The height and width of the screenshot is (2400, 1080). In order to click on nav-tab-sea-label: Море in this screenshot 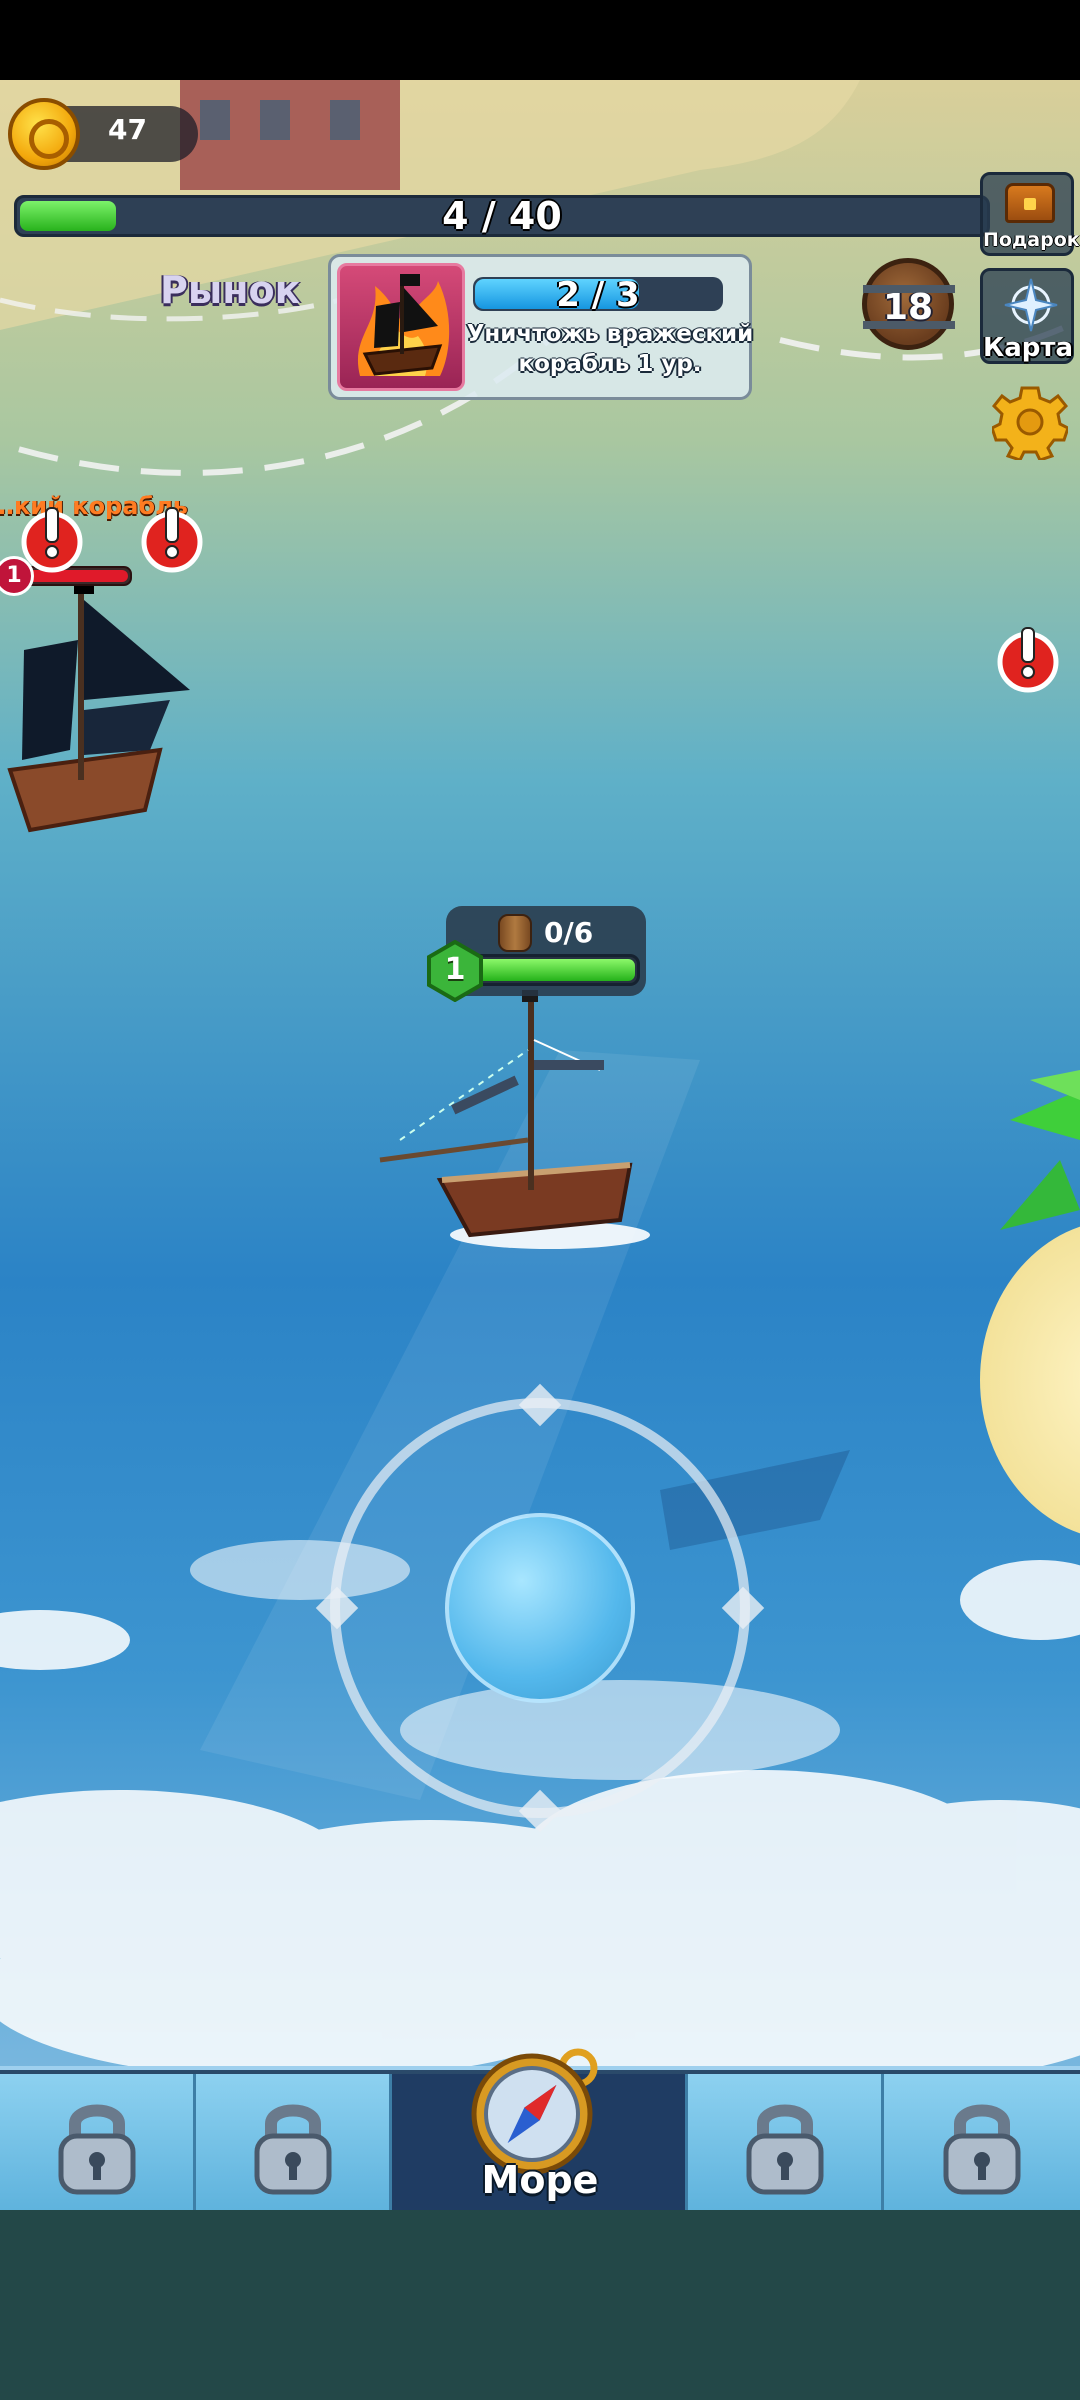, I will do `click(540, 2180)`.